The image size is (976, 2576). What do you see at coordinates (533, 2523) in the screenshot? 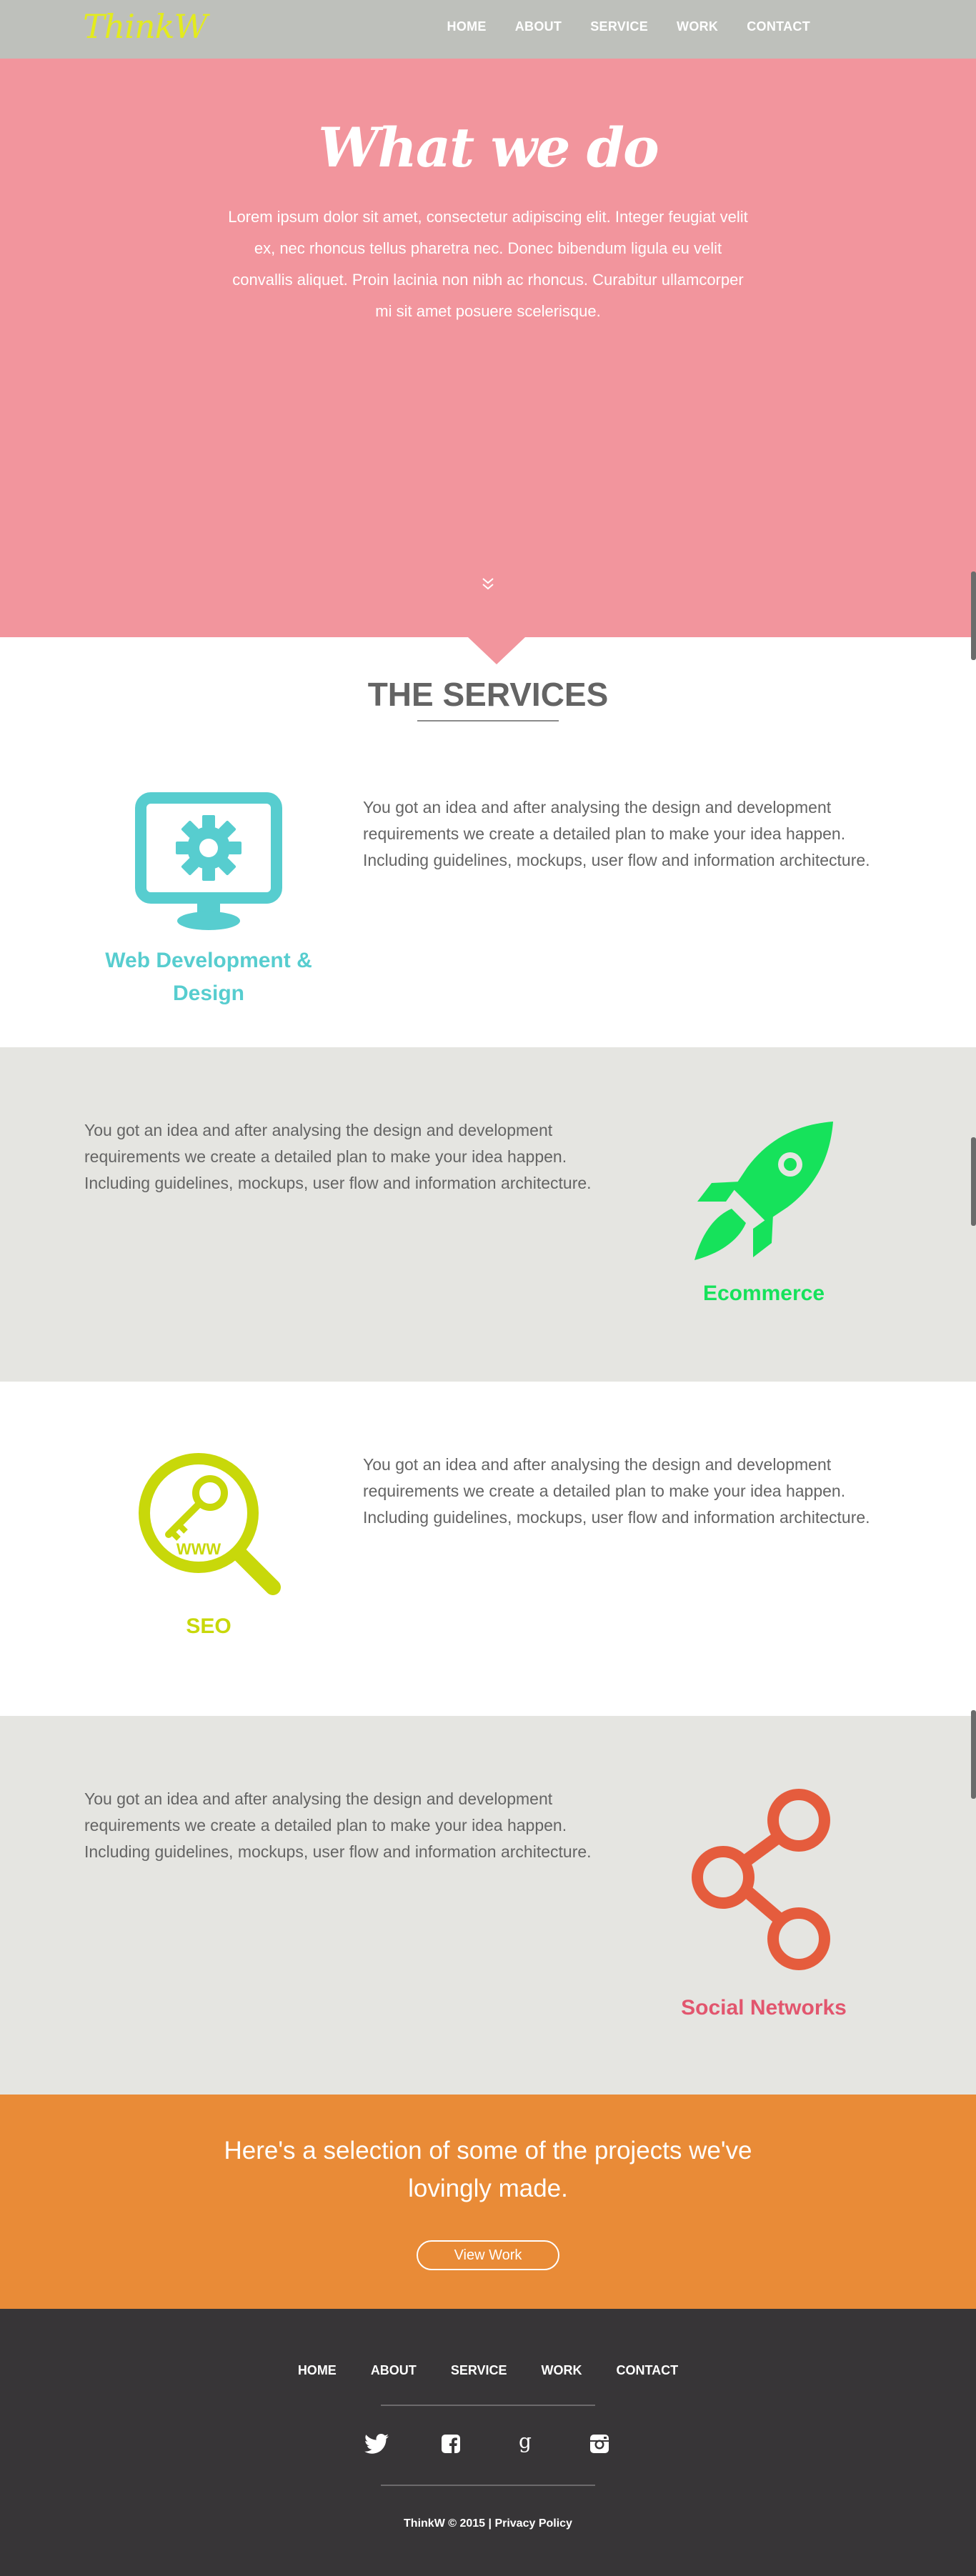
I see `privacy-policy-link: Privacy Policy` at bounding box center [533, 2523].